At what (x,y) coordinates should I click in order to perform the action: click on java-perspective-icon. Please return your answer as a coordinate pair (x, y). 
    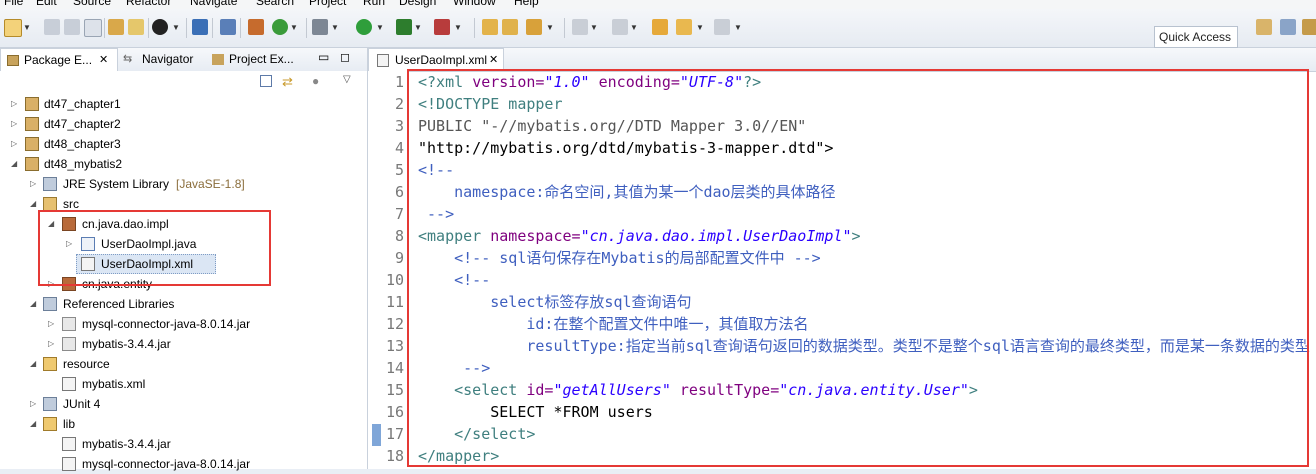
    Looking at the image, I should click on (1309, 27).